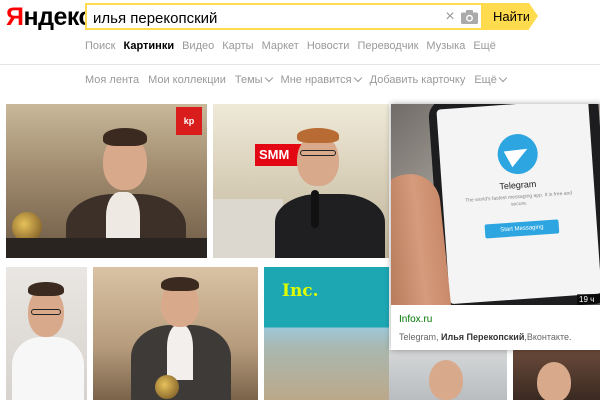 Image resolution: width=600 pixels, height=400 pixels. I want to click on sub-nav-label: Темы, so click(248, 80).